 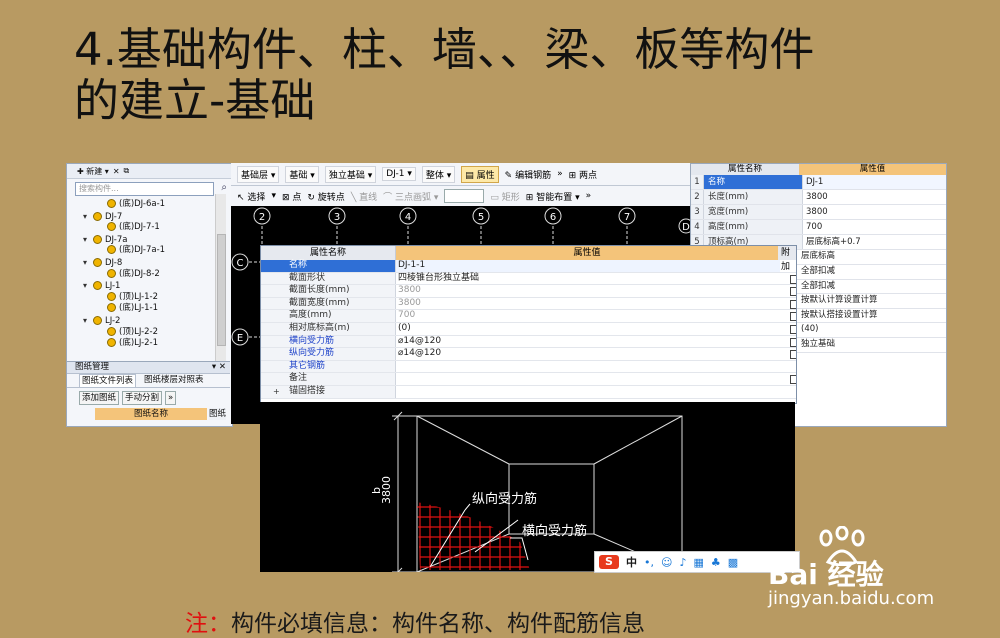 I want to click on dialog-property-row: 截面宽度(mm) 3800, so click(x=528, y=304).